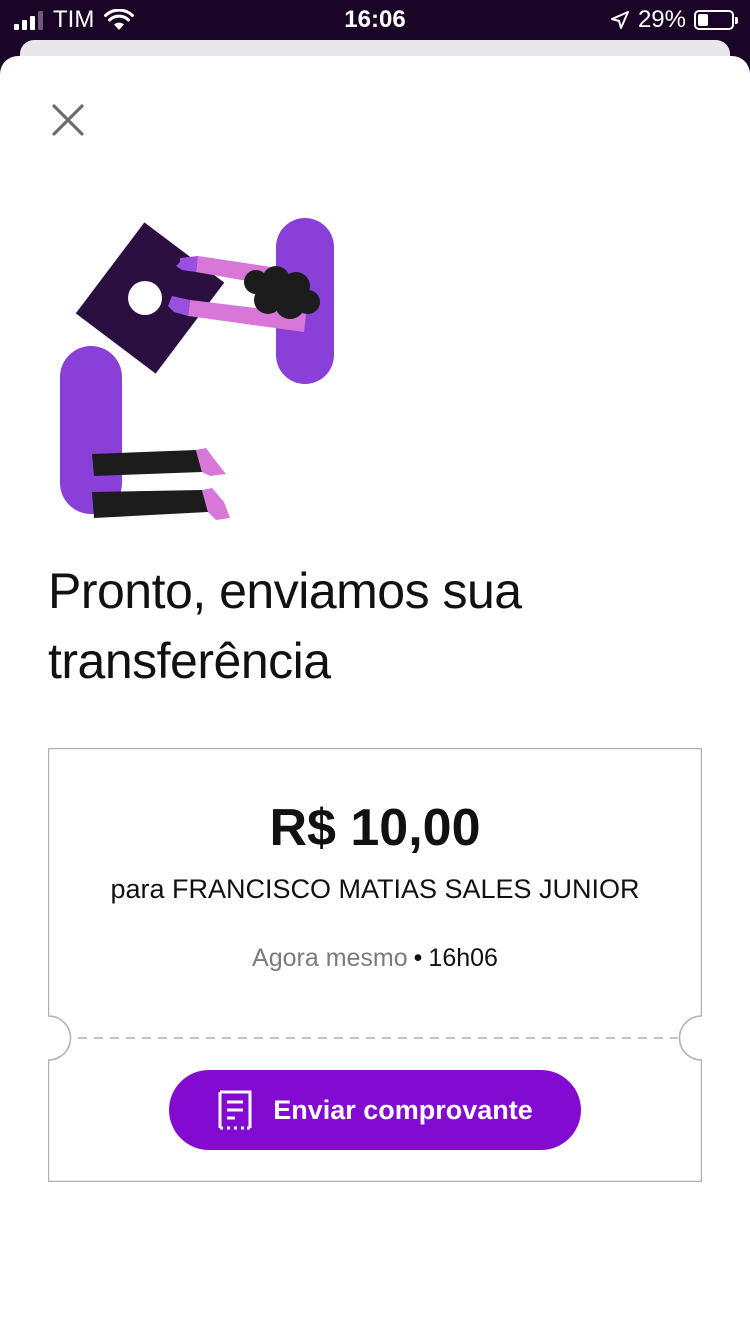  I want to click on page-title: Pronto, enviamos sua transferência, so click(368, 626).